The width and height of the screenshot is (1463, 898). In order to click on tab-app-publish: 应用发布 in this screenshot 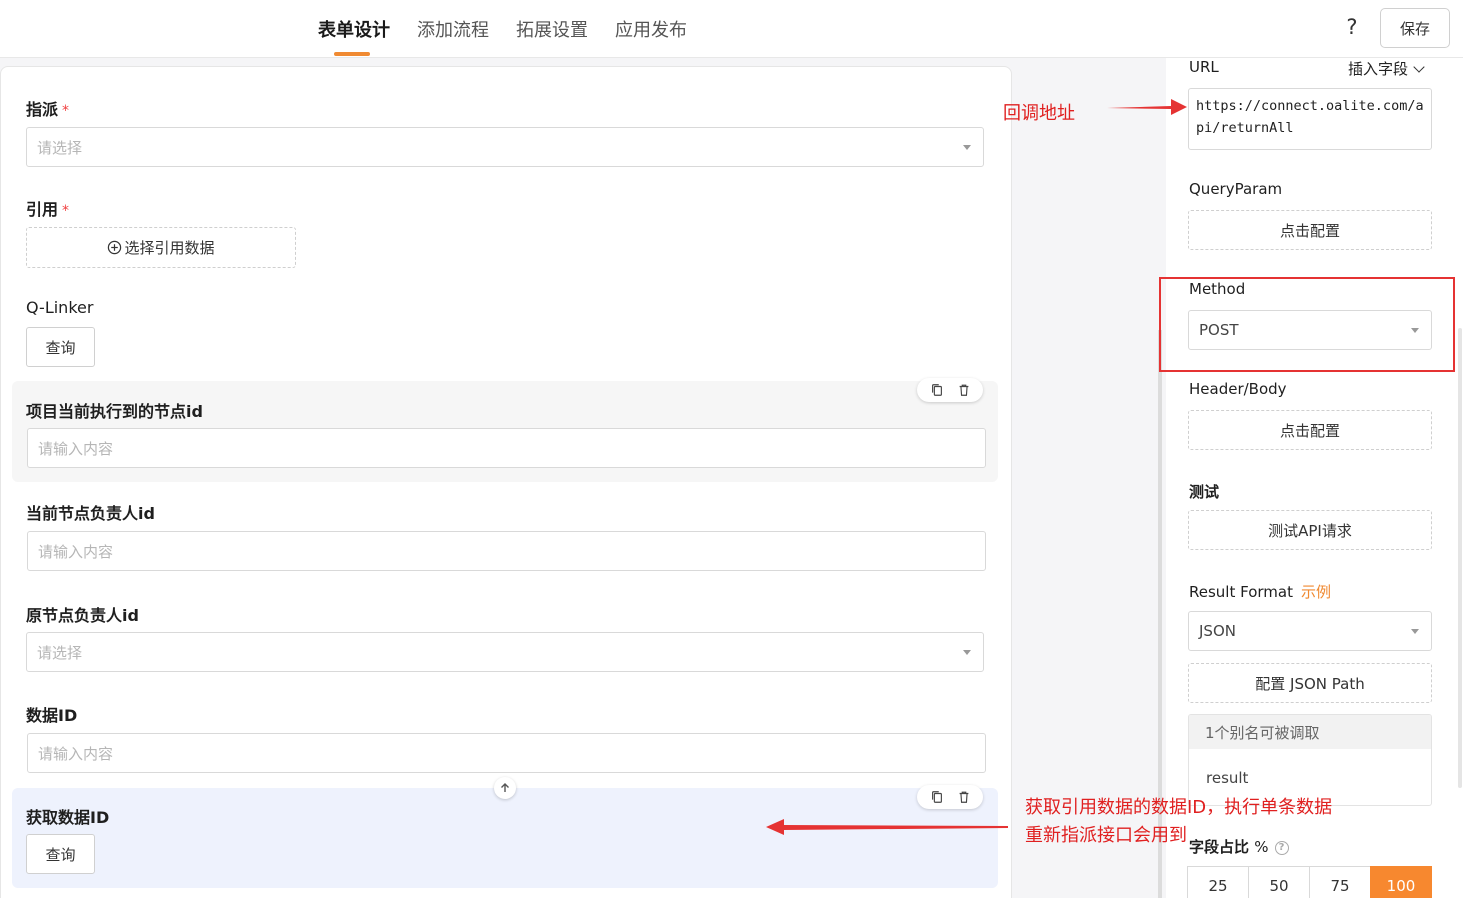, I will do `click(651, 29)`.